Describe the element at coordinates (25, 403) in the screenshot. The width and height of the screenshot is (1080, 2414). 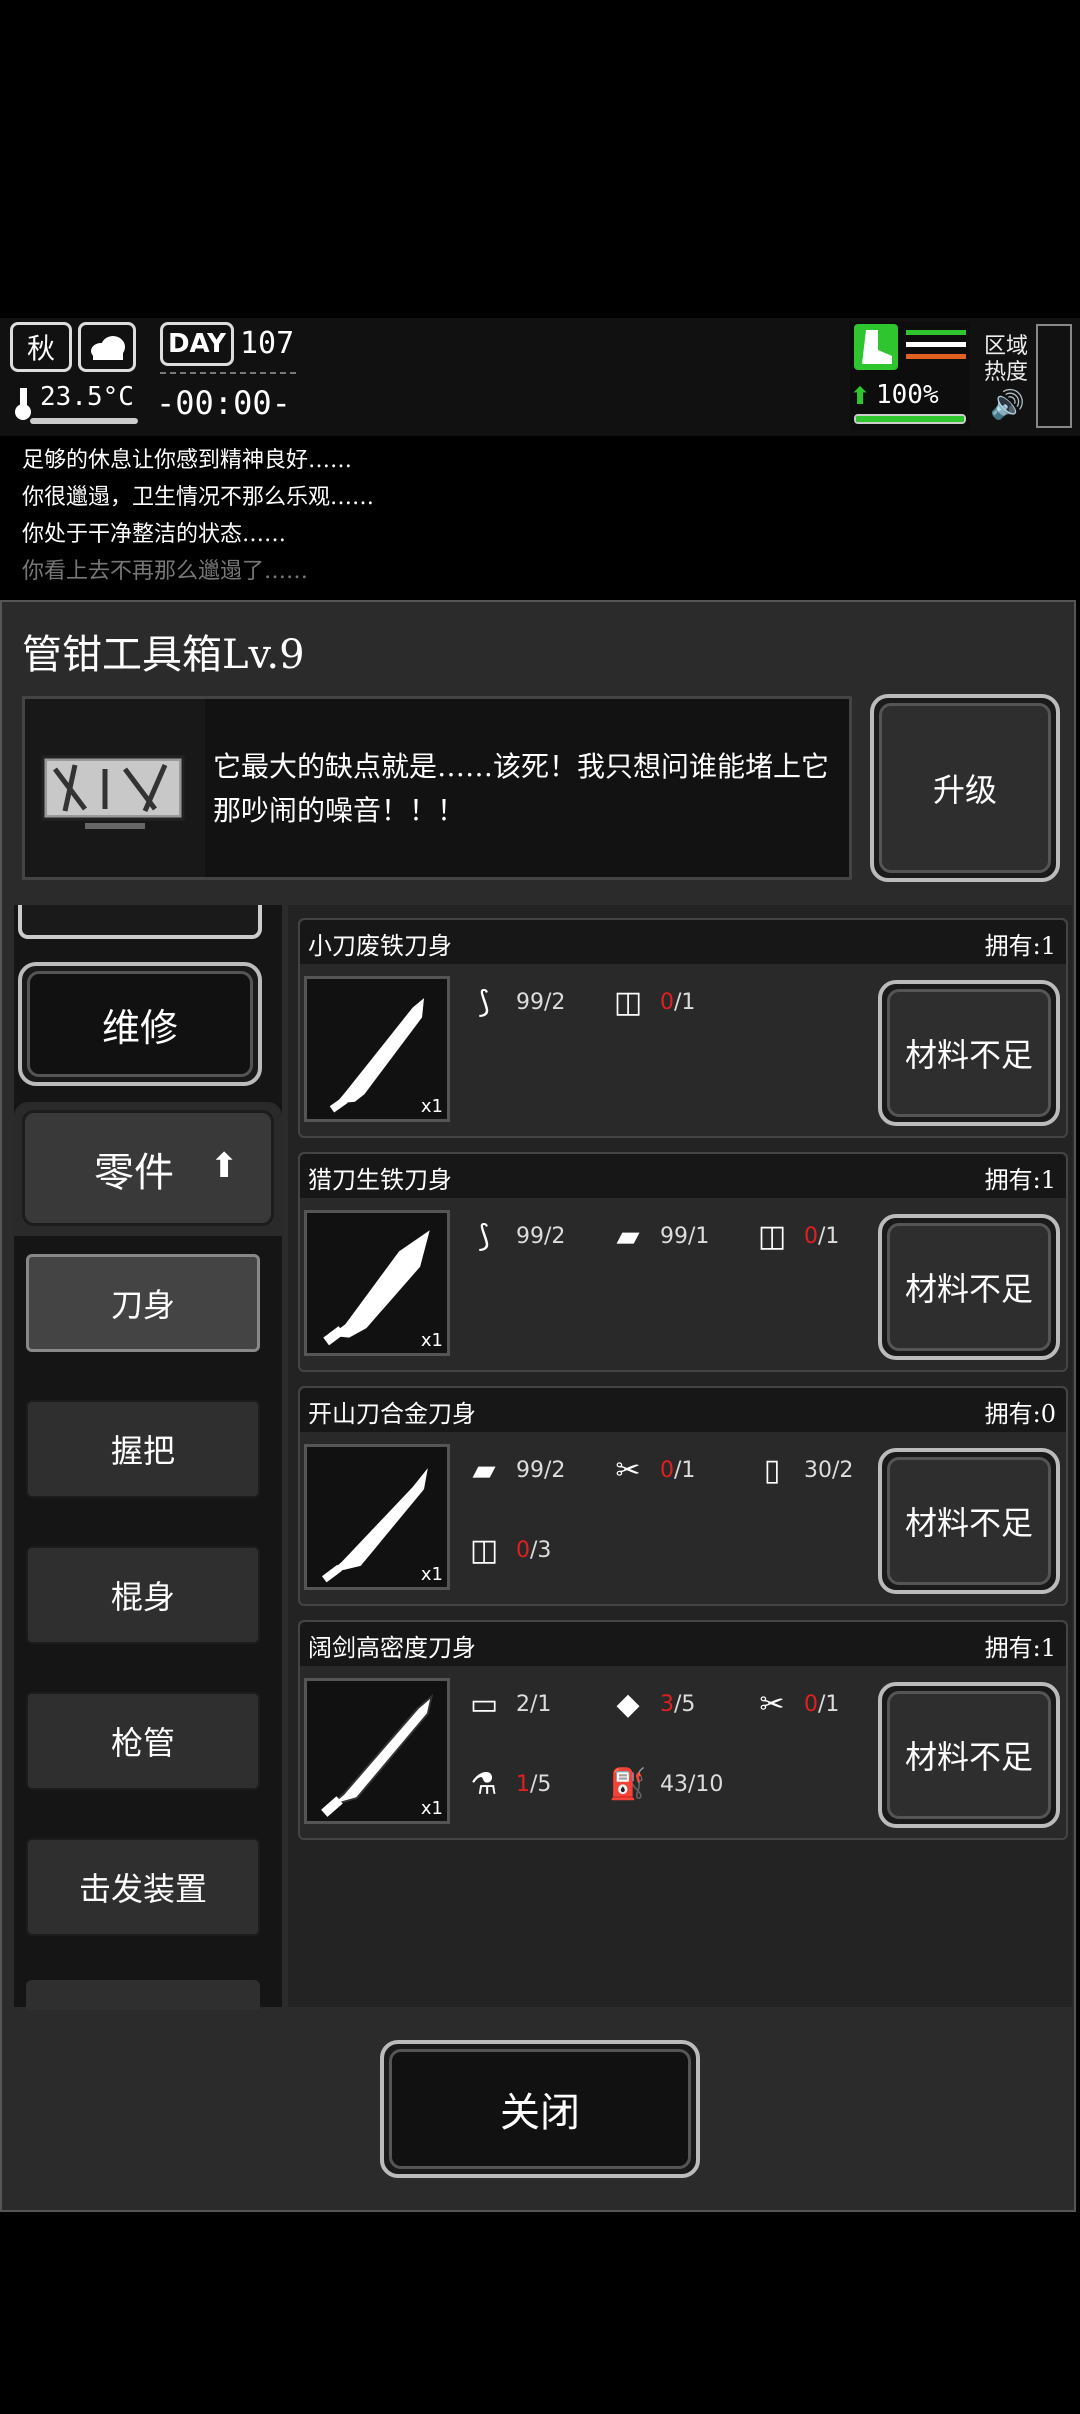
I see `thermometer-icon` at that location.